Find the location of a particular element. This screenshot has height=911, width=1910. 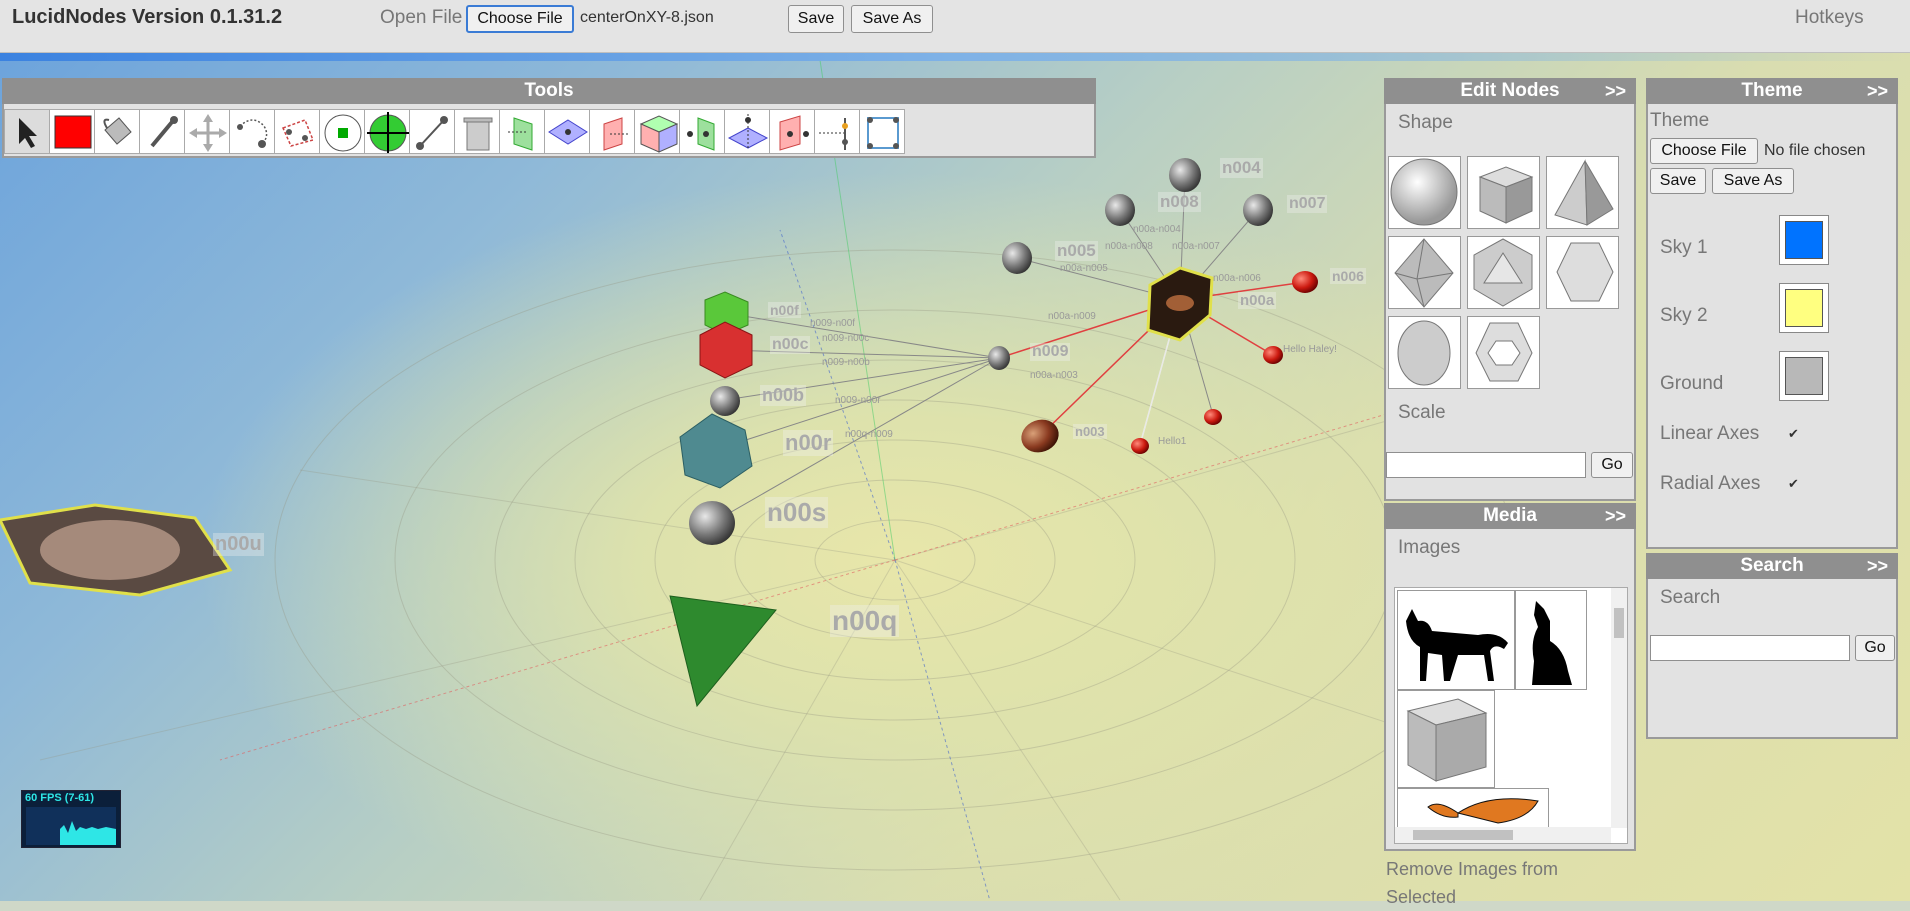

save-button: Save is located at coordinates (816, 19).